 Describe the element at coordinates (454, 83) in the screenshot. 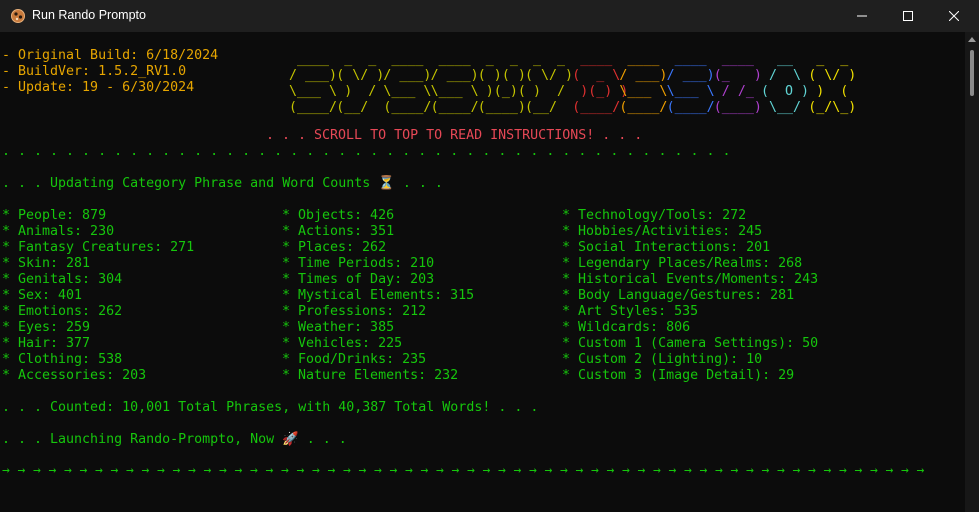

I see `banner-letter-S3: ____ / ___) \___ \ (____/` at that location.